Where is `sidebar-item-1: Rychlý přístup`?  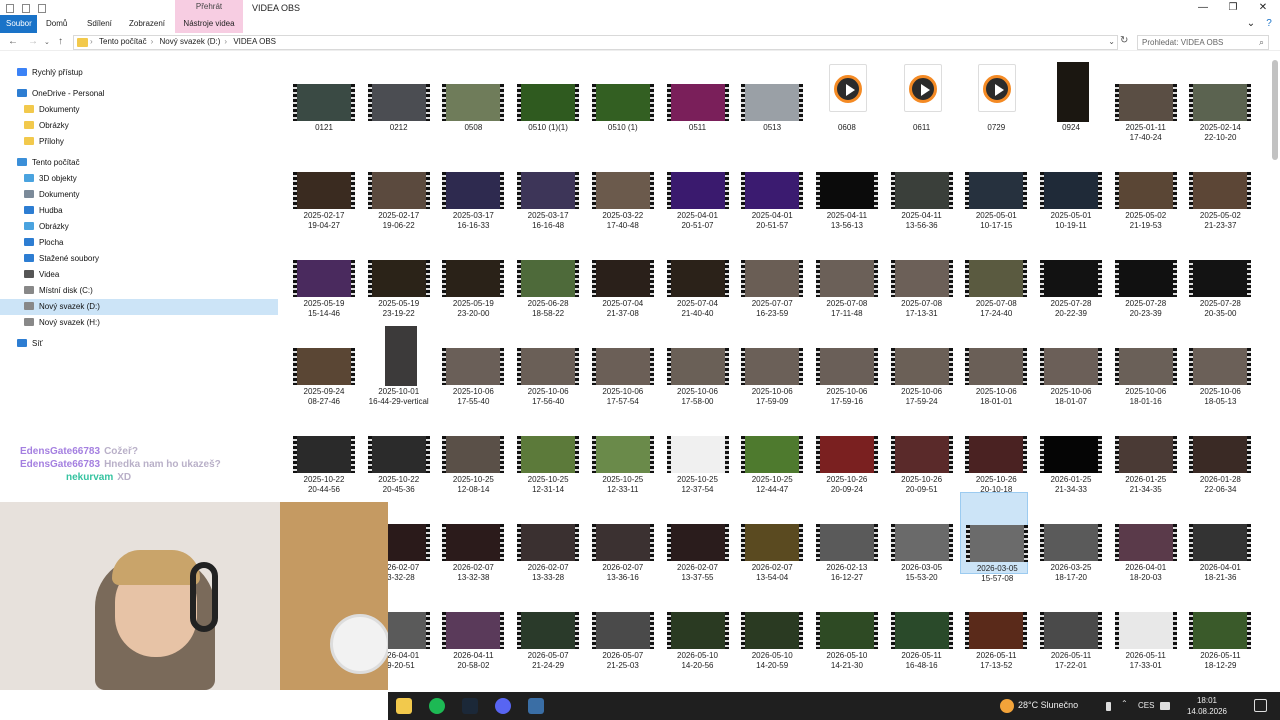
sidebar-item-1: Rychlý přístup is located at coordinates (50, 73).